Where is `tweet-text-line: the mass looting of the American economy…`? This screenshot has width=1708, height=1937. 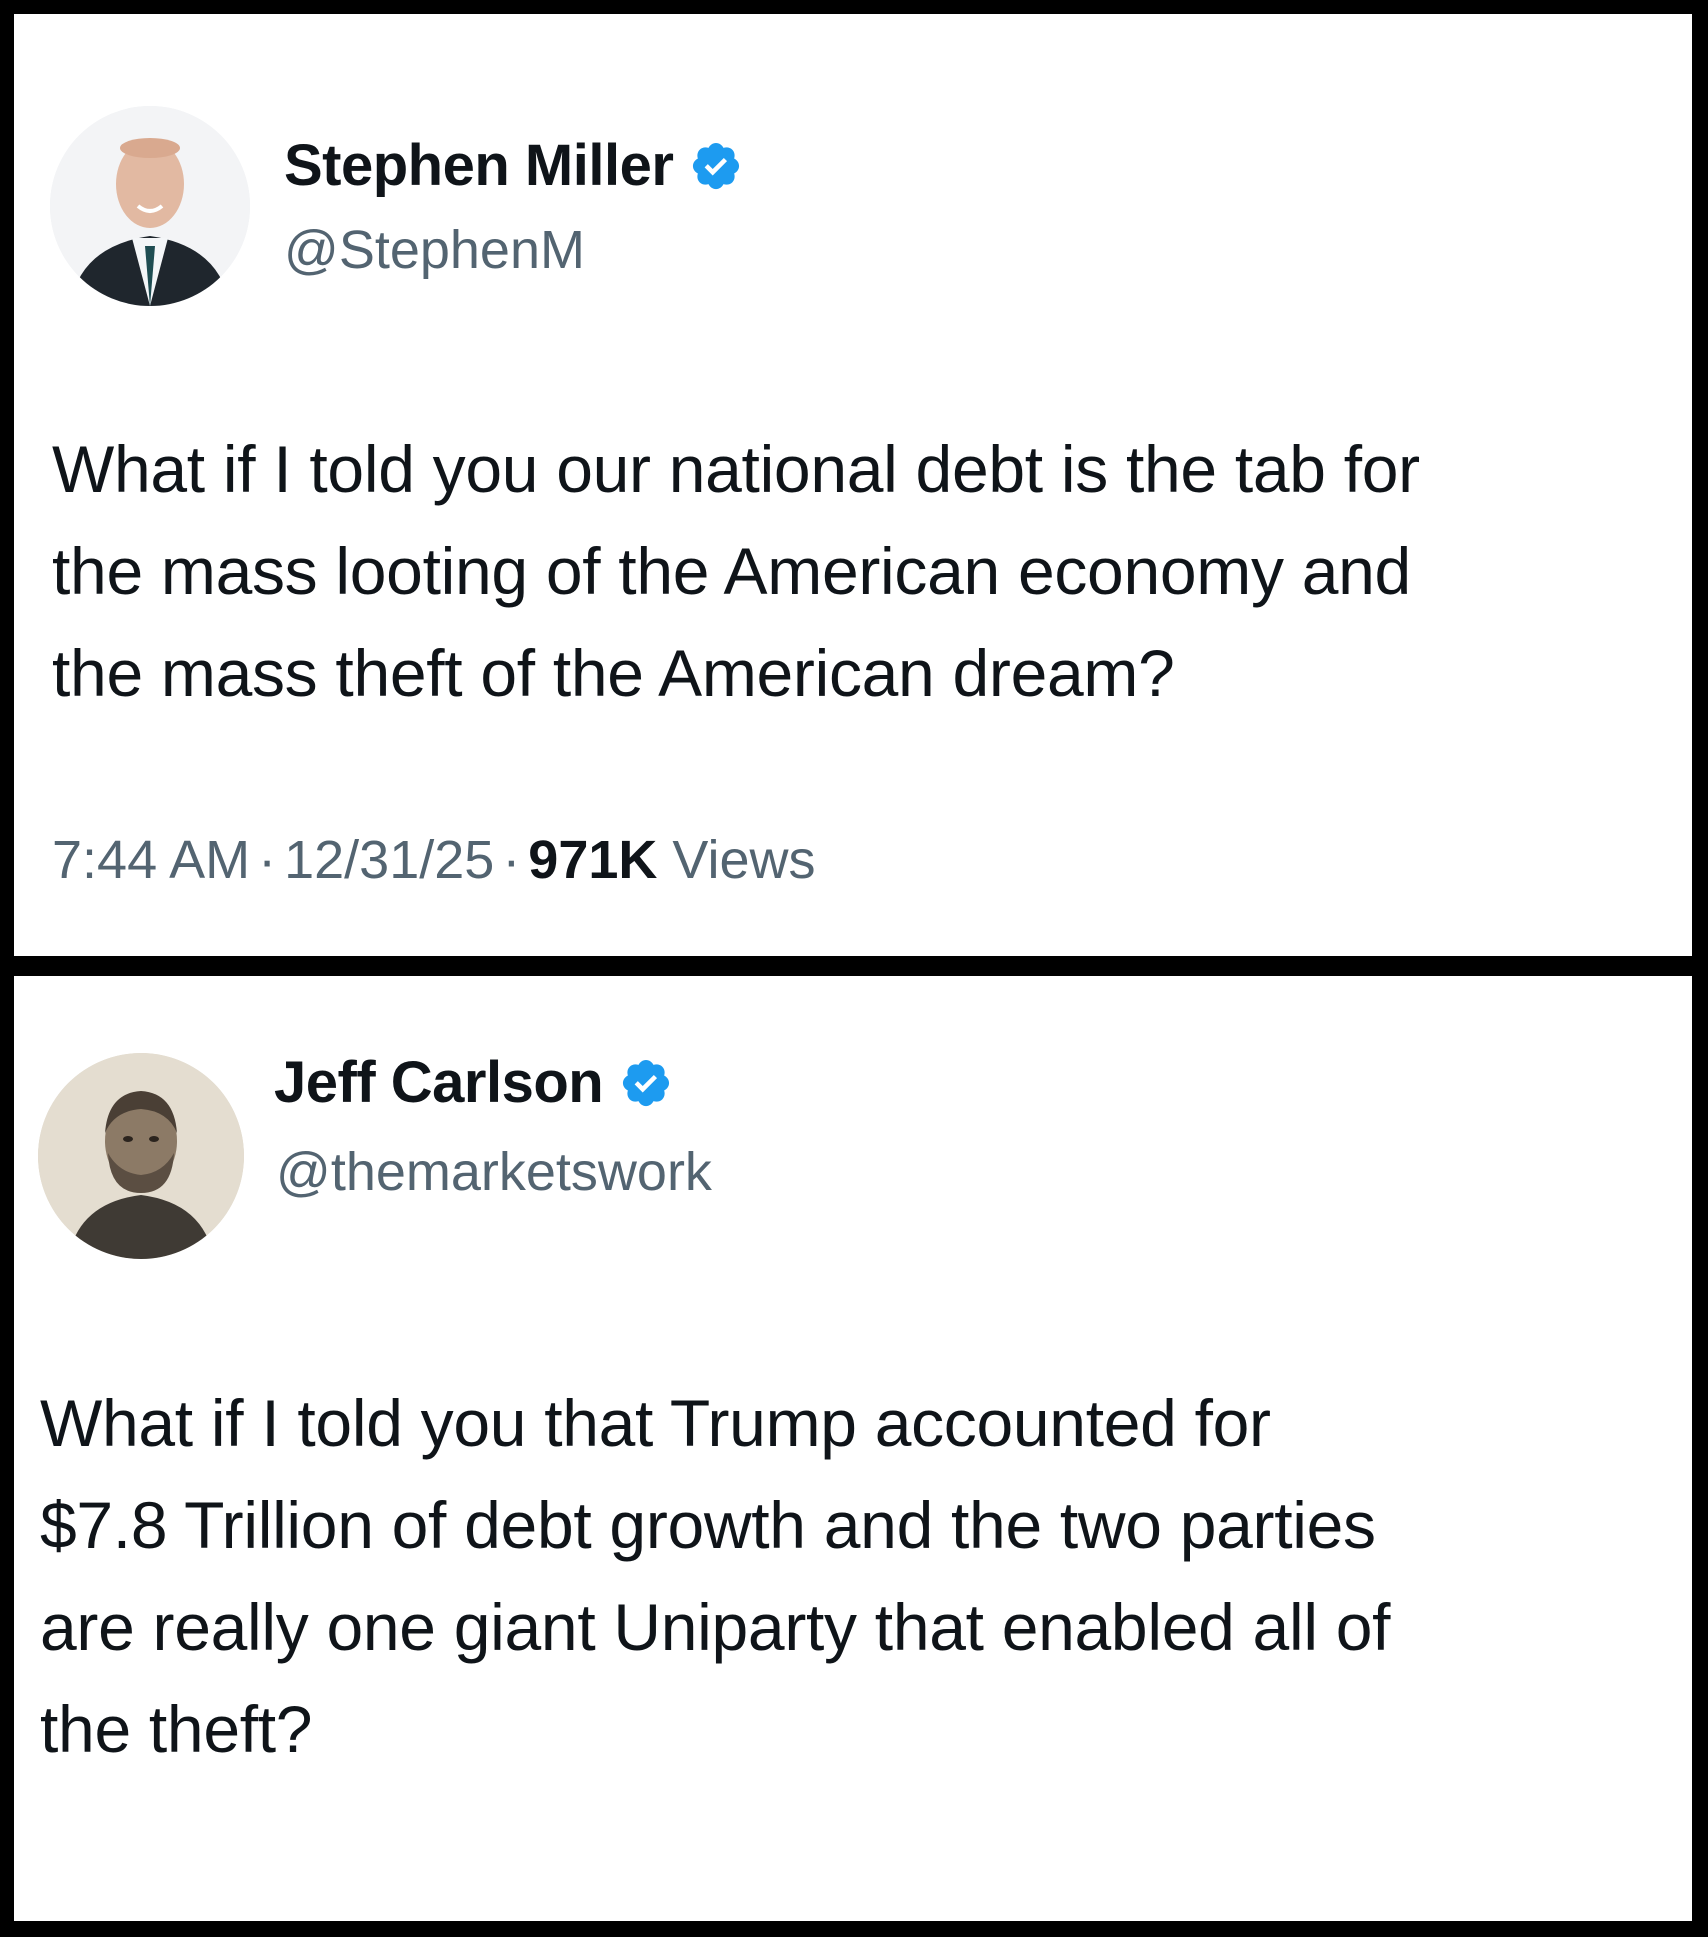
tweet-text-line: the mass looting of the American economy… is located at coordinates (731, 571).